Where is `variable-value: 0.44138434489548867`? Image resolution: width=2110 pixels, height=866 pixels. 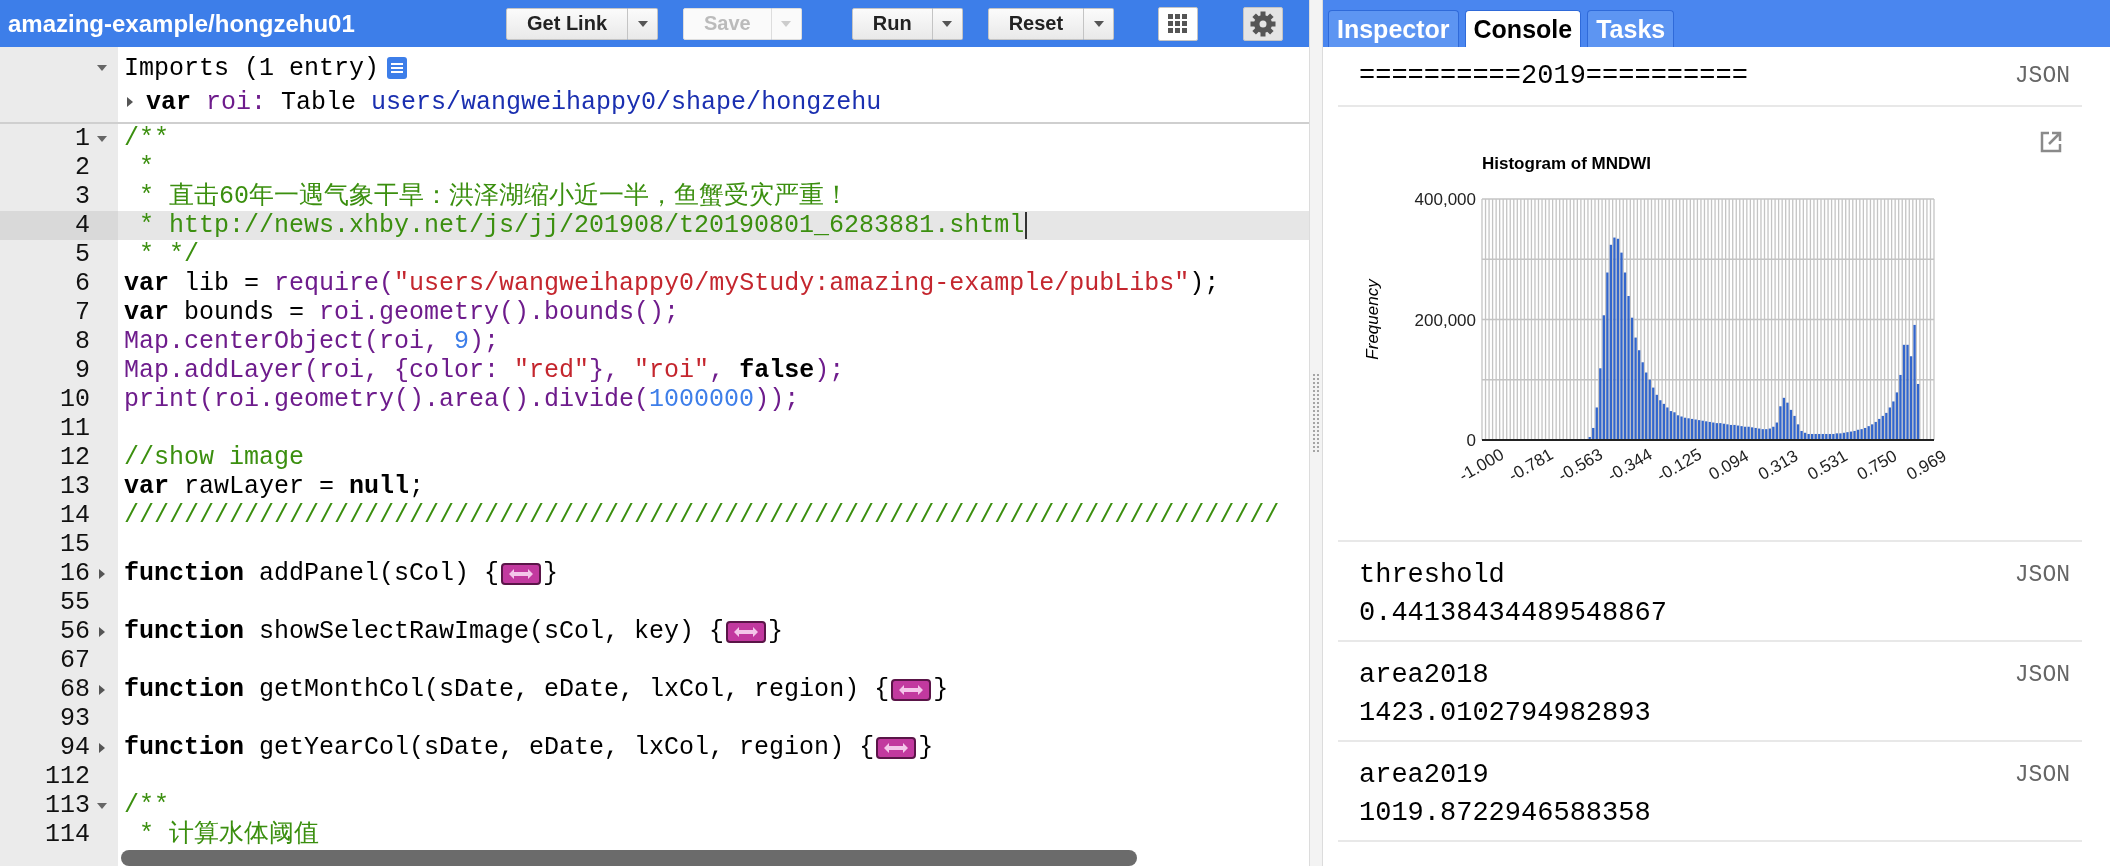
variable-value: 0.44138434489548867 is located at coordinates (1513, 613).